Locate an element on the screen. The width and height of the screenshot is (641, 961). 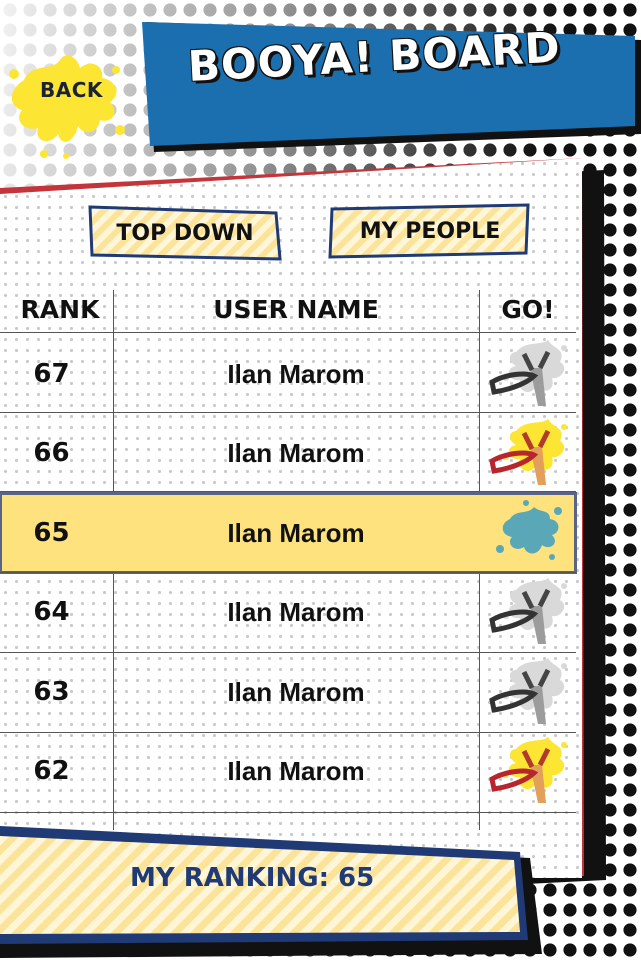
rank-cell: 63 is located at coordinates (51, 692).